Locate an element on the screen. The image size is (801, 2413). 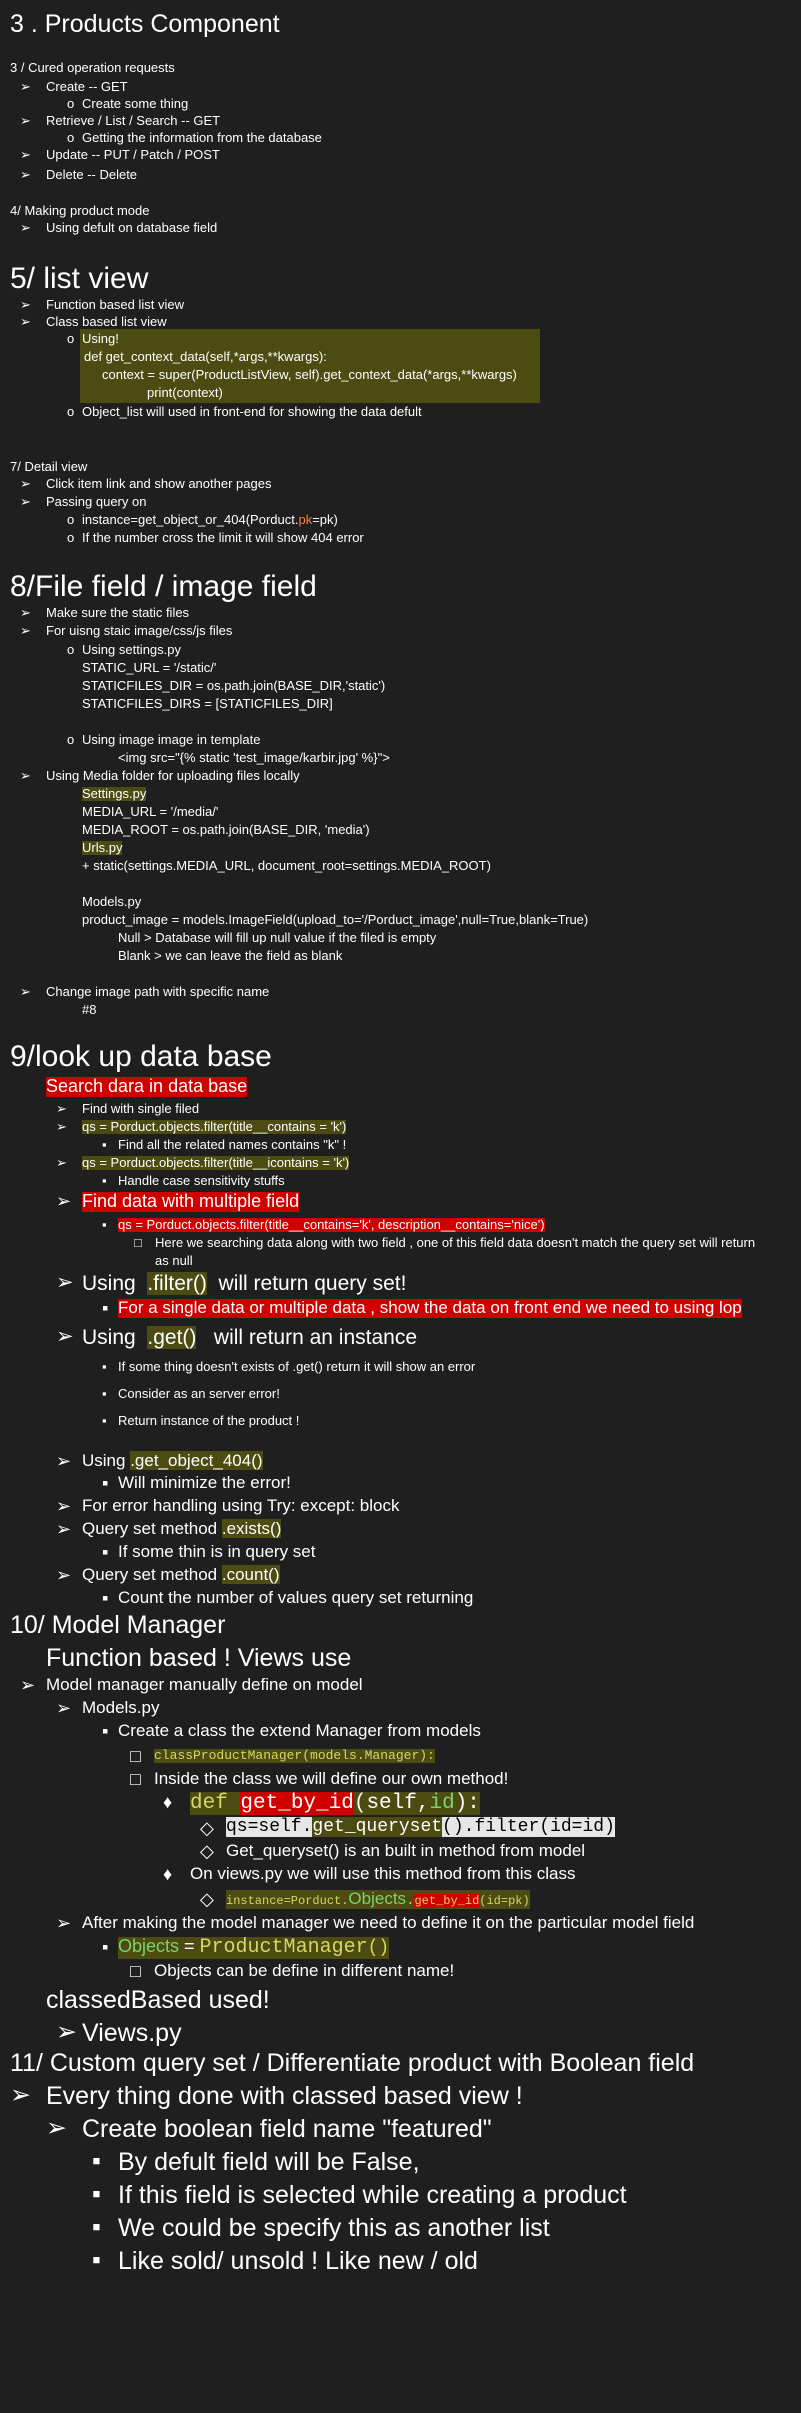
s3-create: Create -- GET is located at coordinates (87, 86).